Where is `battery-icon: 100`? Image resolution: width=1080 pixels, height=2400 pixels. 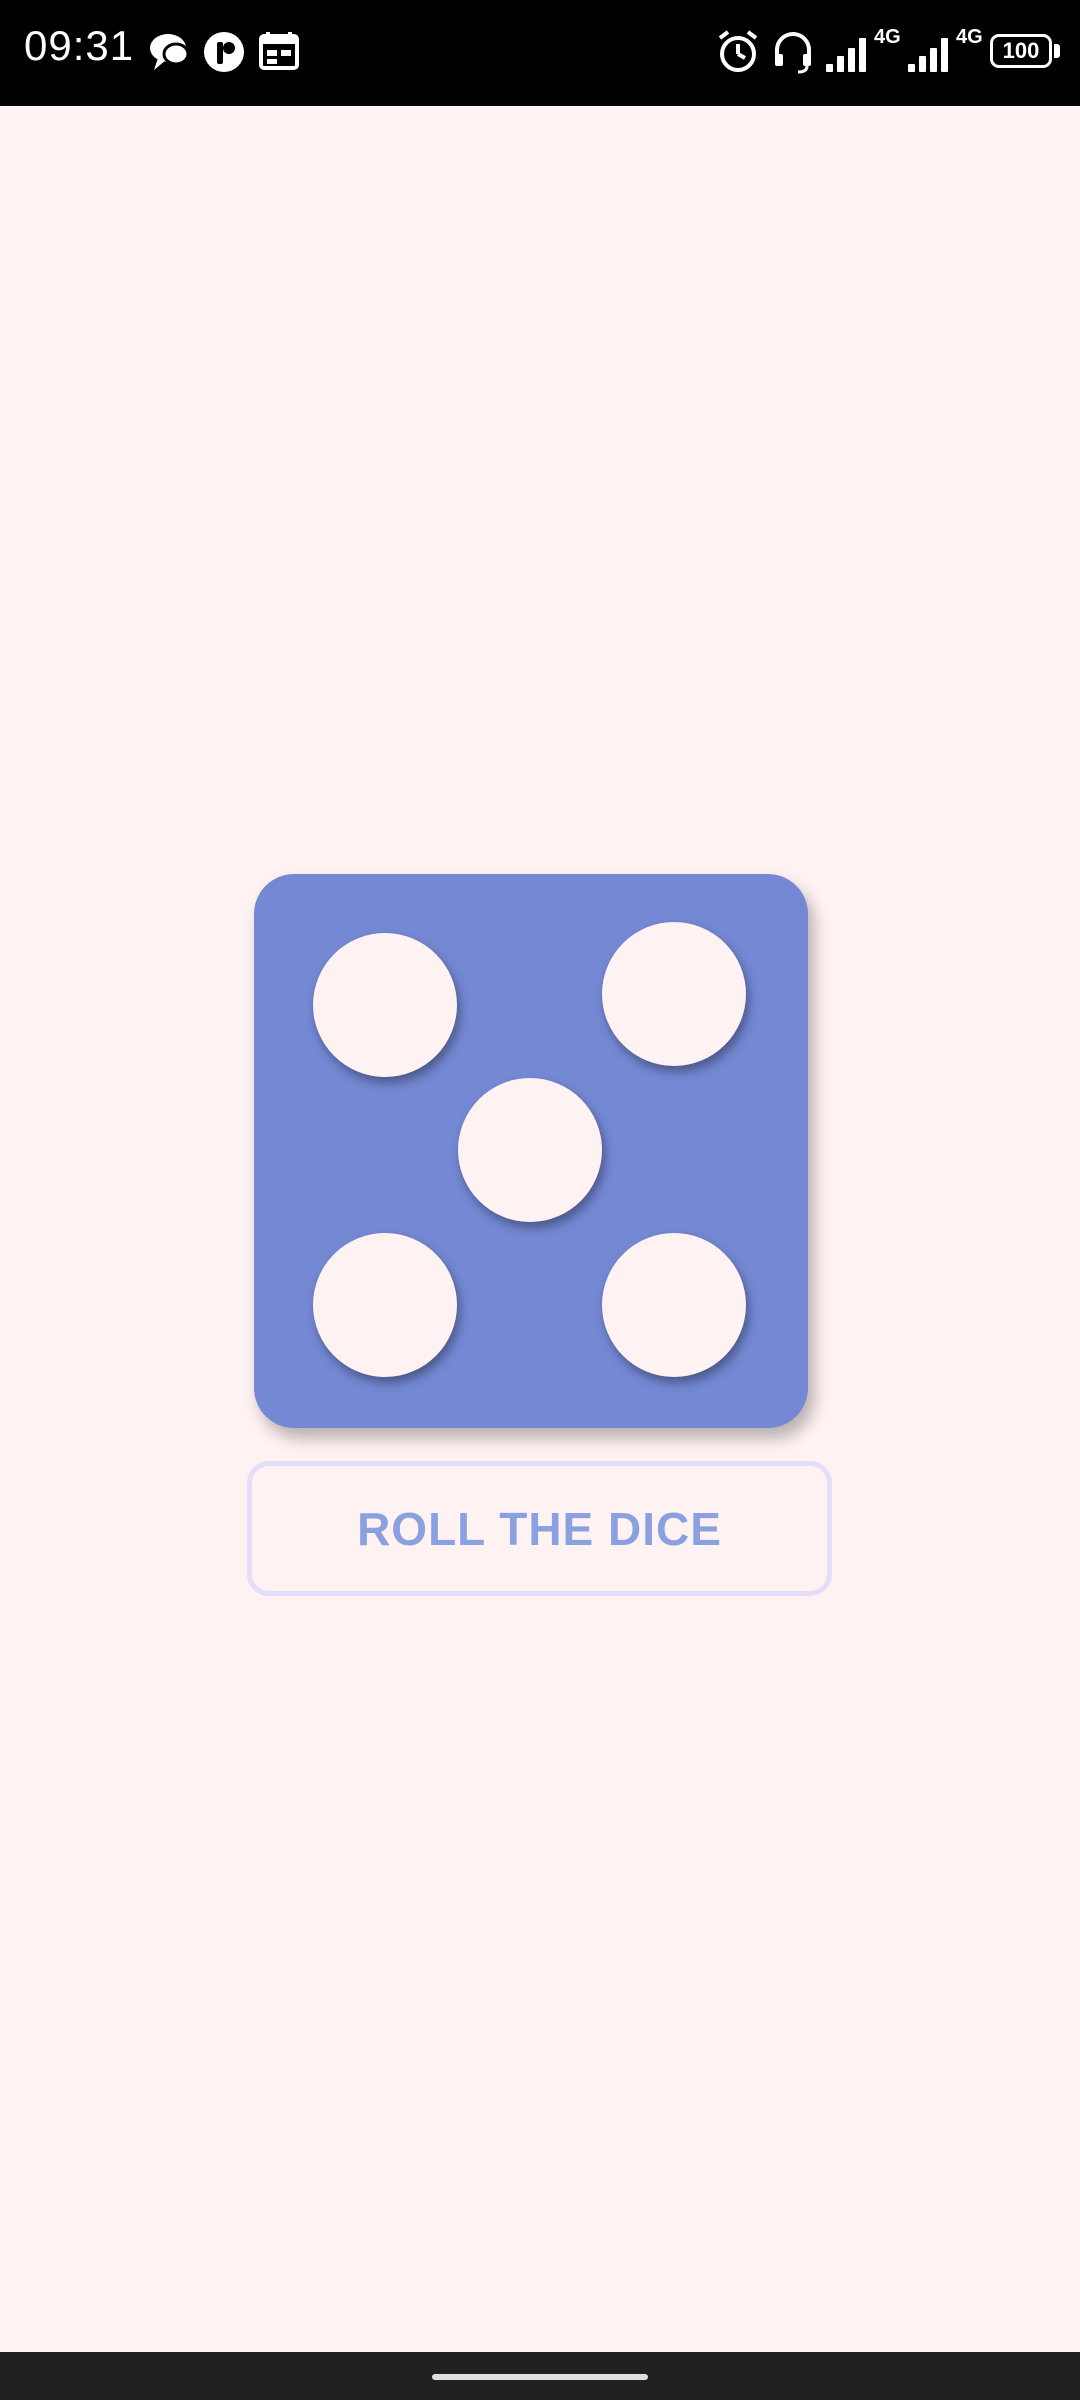
battery-icon: 100 is located at coordinates (1021, 51).